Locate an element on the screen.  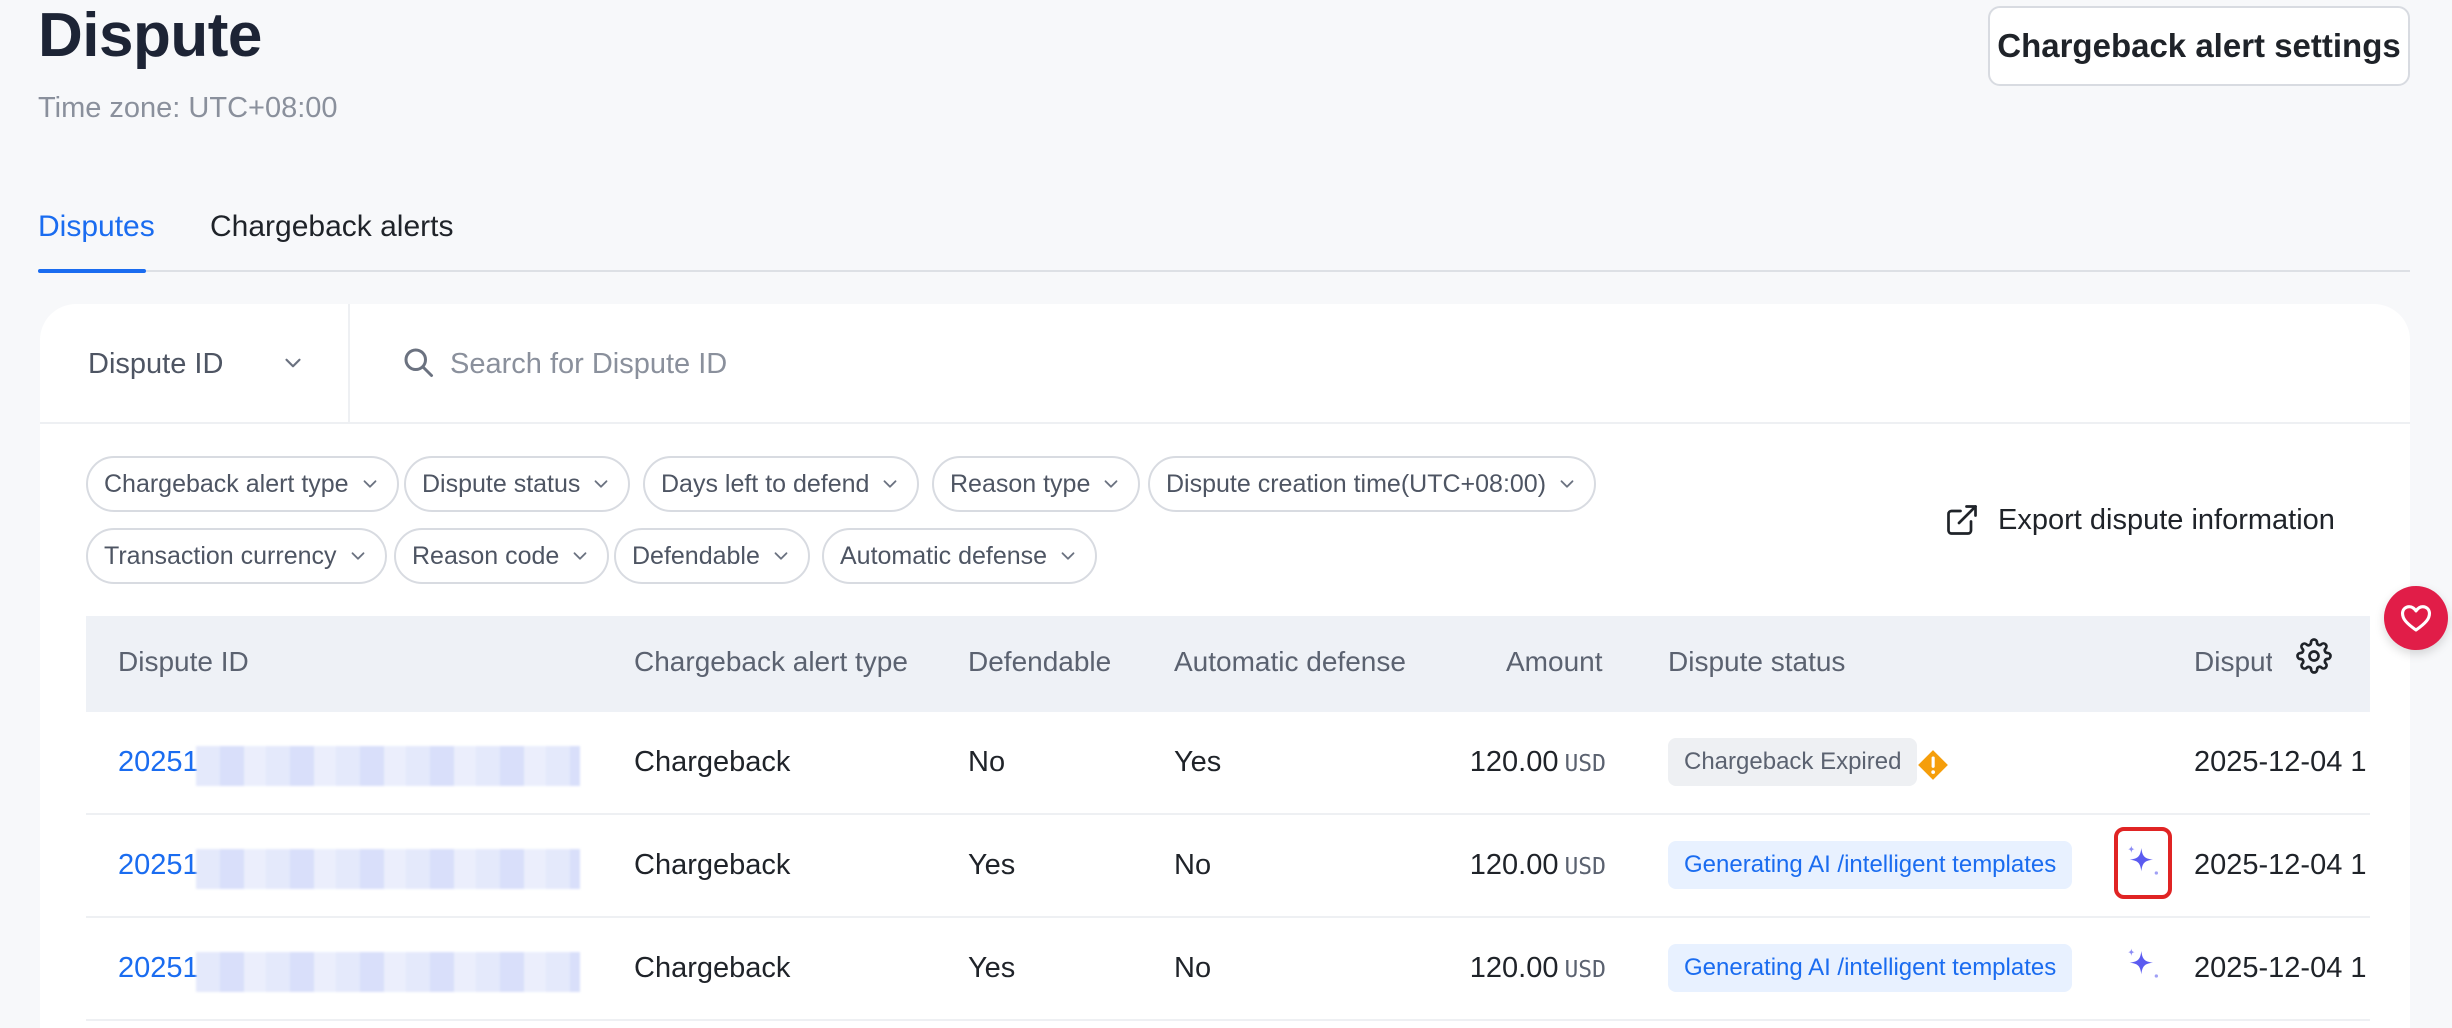
filter-label: Reason type is located at coordinates (1020, 483).